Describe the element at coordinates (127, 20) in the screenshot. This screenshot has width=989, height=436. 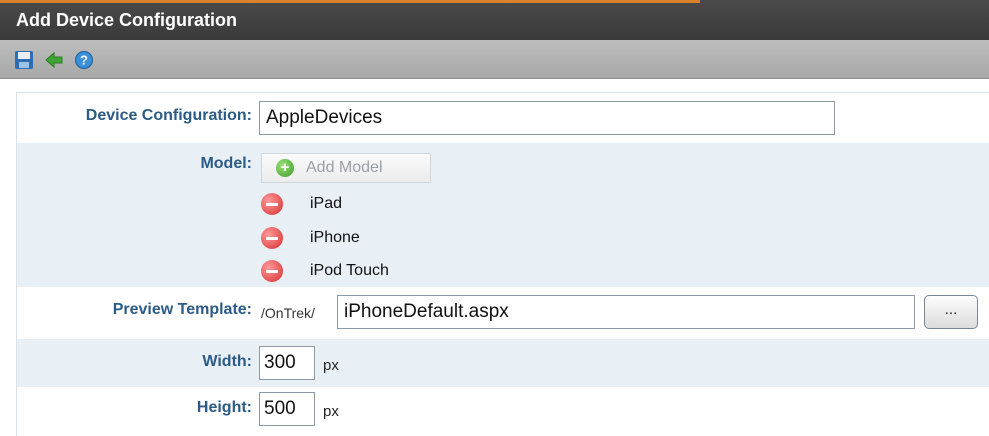
I see `window-title: Add Device Configuration` at that location.